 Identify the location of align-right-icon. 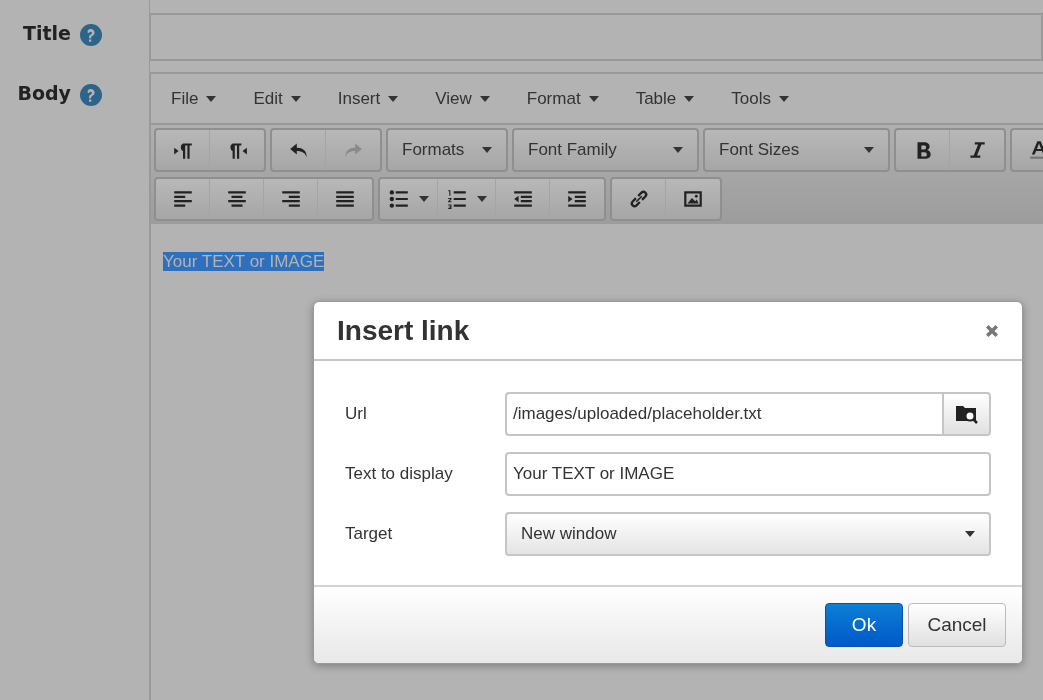
(290, 199).